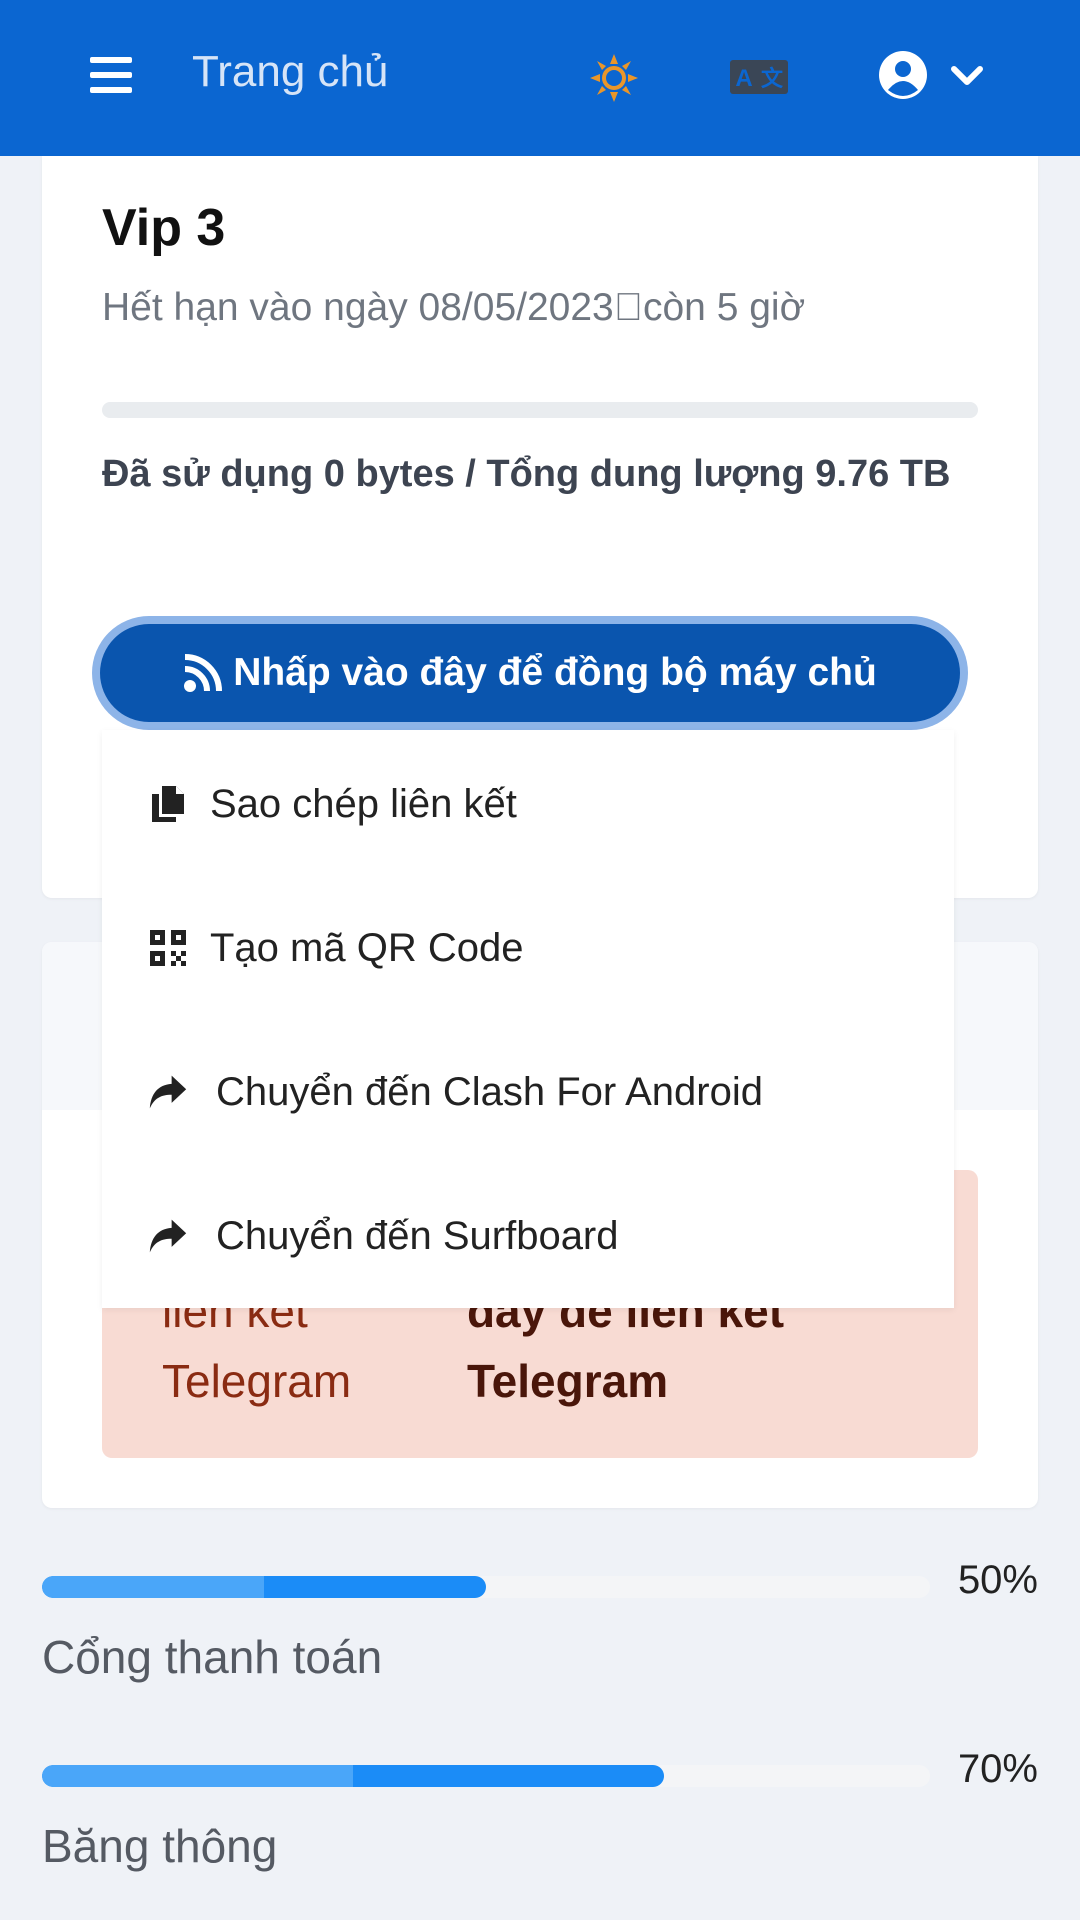  I want to click on svg-text: 文, so click(772, 79).